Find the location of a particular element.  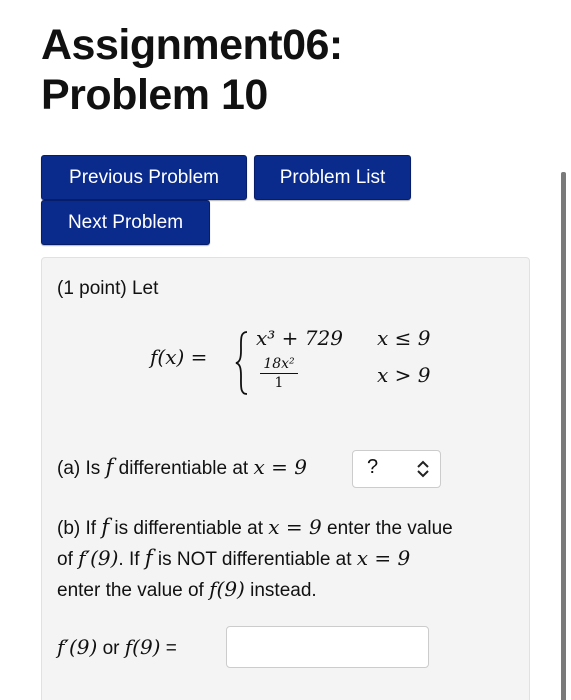

part-b-line3-f9: f(9) is located at coordinates (227, 589).